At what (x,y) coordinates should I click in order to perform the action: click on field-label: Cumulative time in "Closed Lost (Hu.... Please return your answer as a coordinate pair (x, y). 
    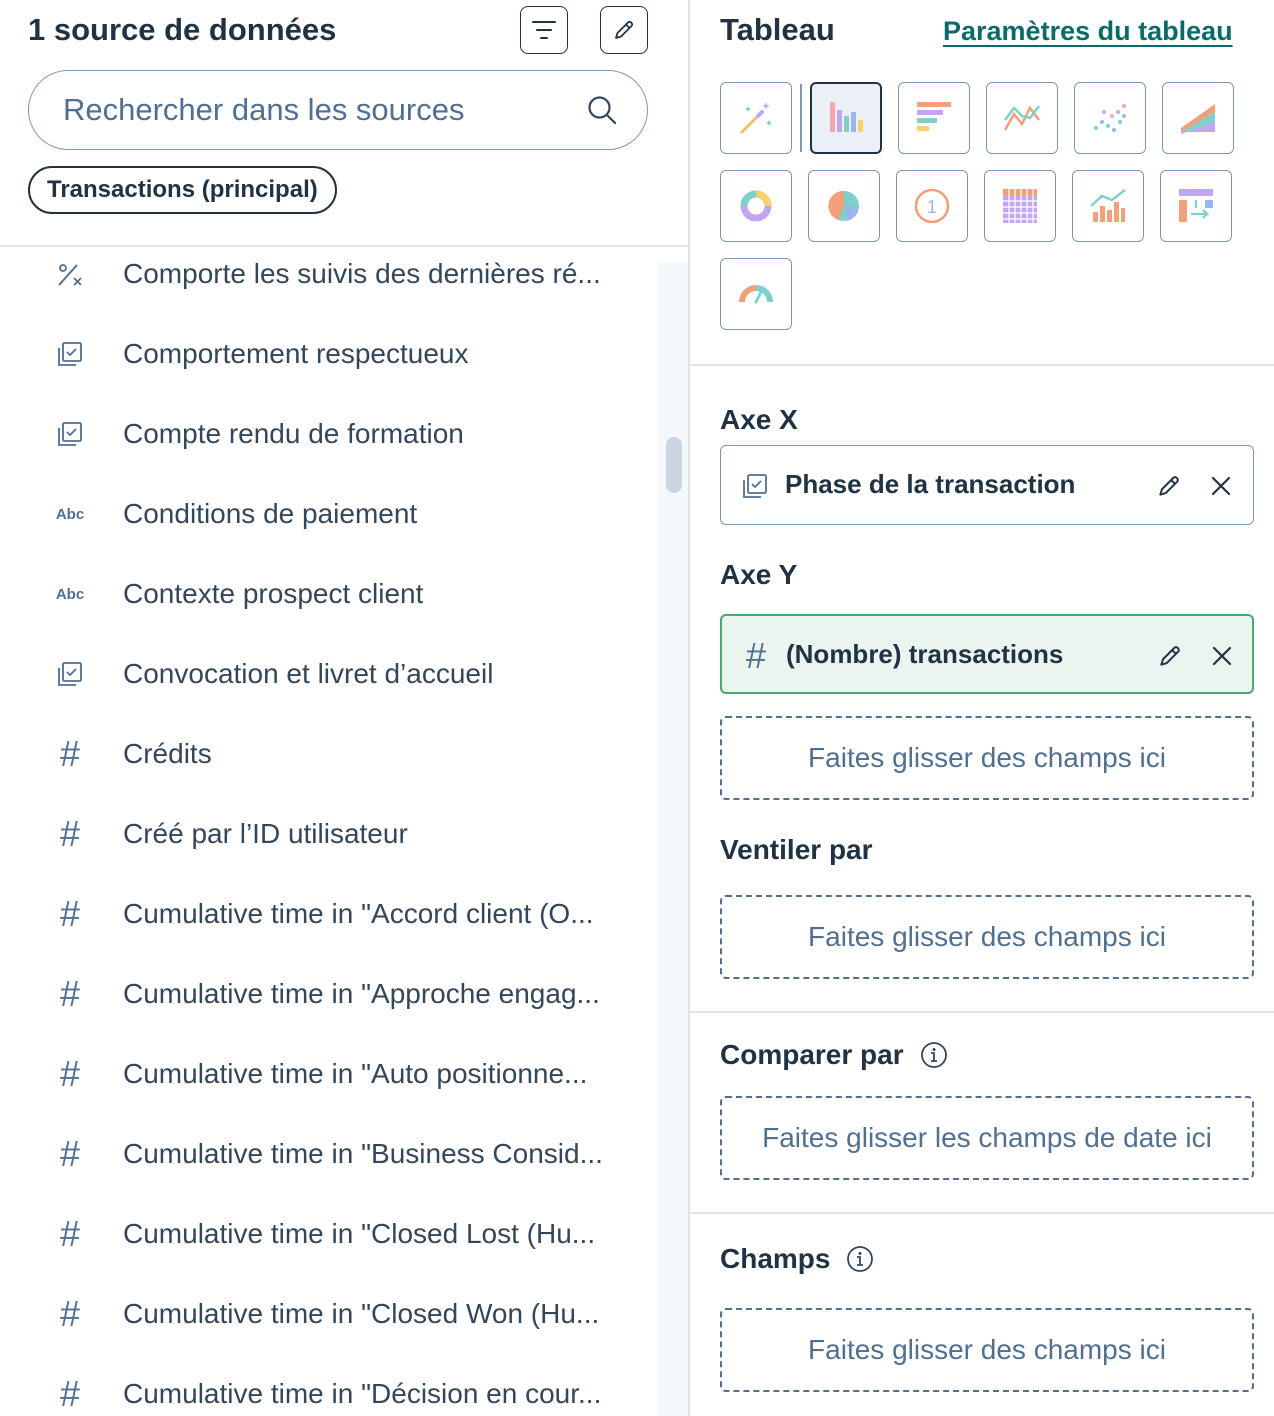
    Looking at the image, I should click on (359, 1233).